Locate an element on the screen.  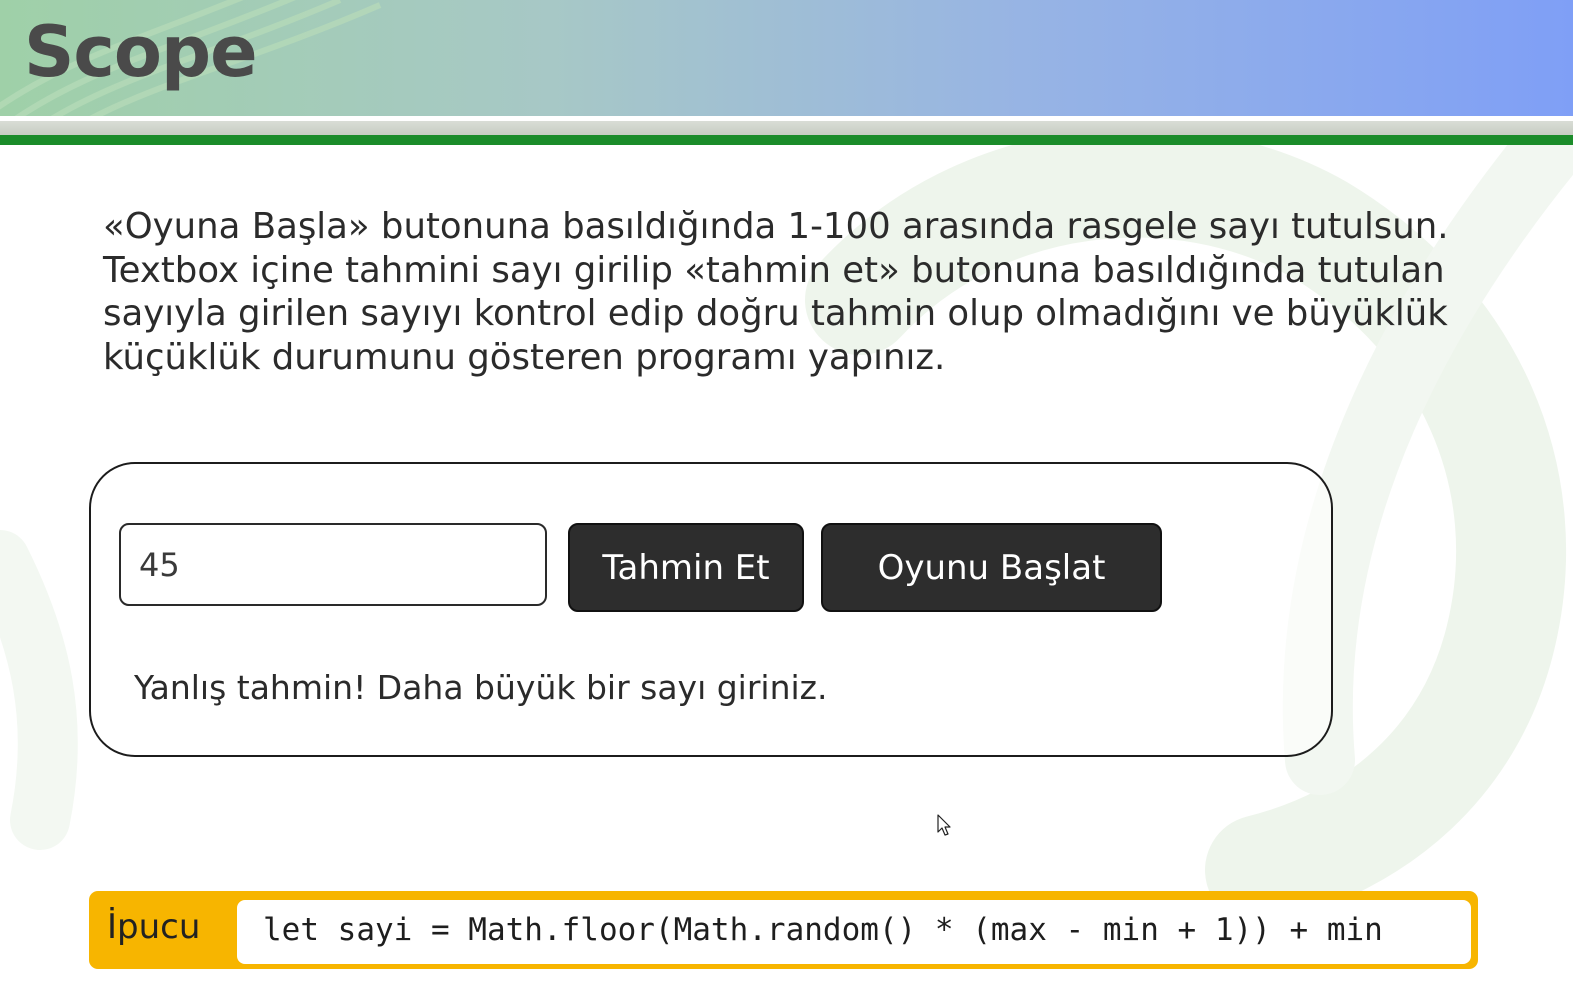
guess-button: Tahmin Et is located at coordinates (686, 567).